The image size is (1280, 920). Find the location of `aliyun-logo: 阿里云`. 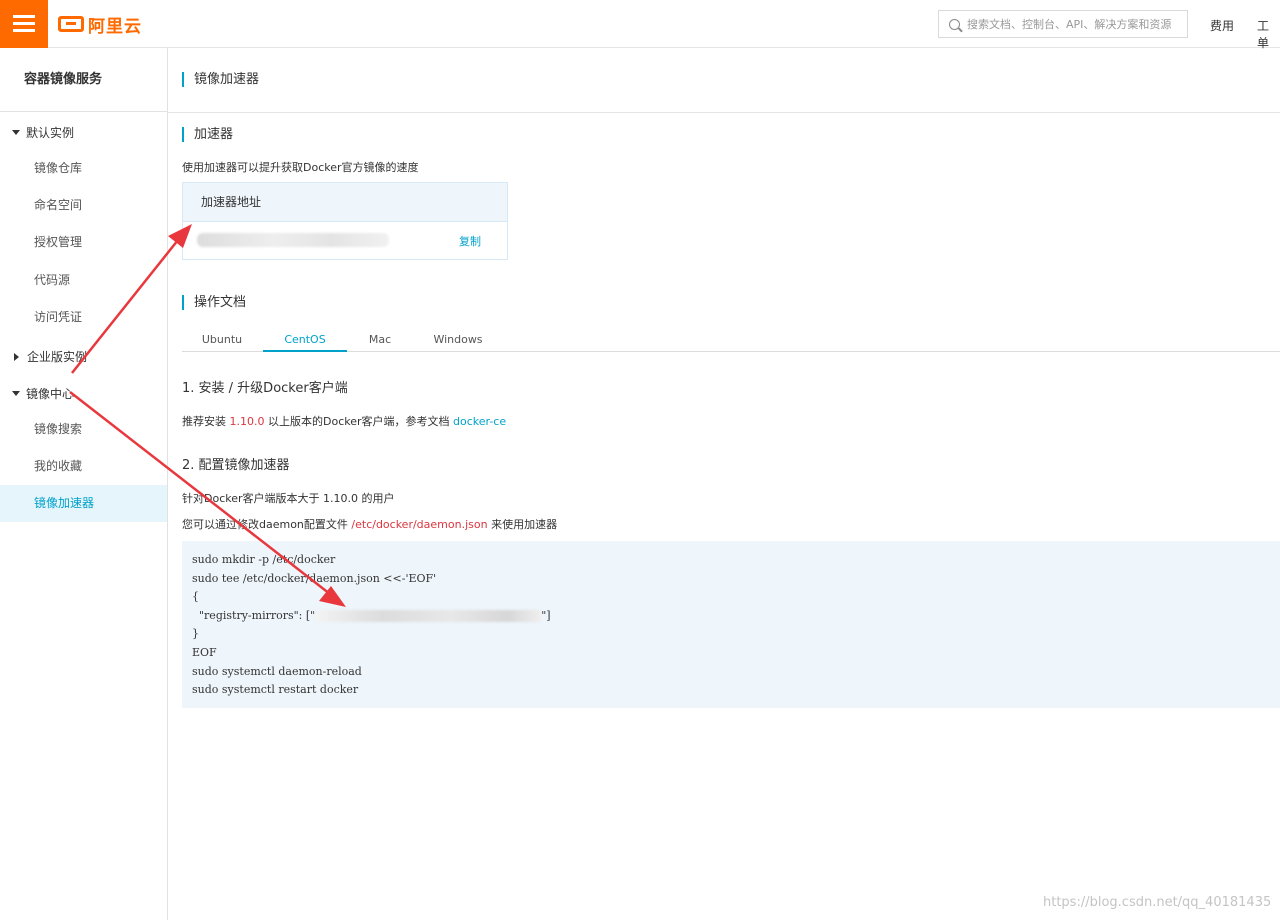

aliyun-logo: 阿里云 is located at coordinates (100, 24).